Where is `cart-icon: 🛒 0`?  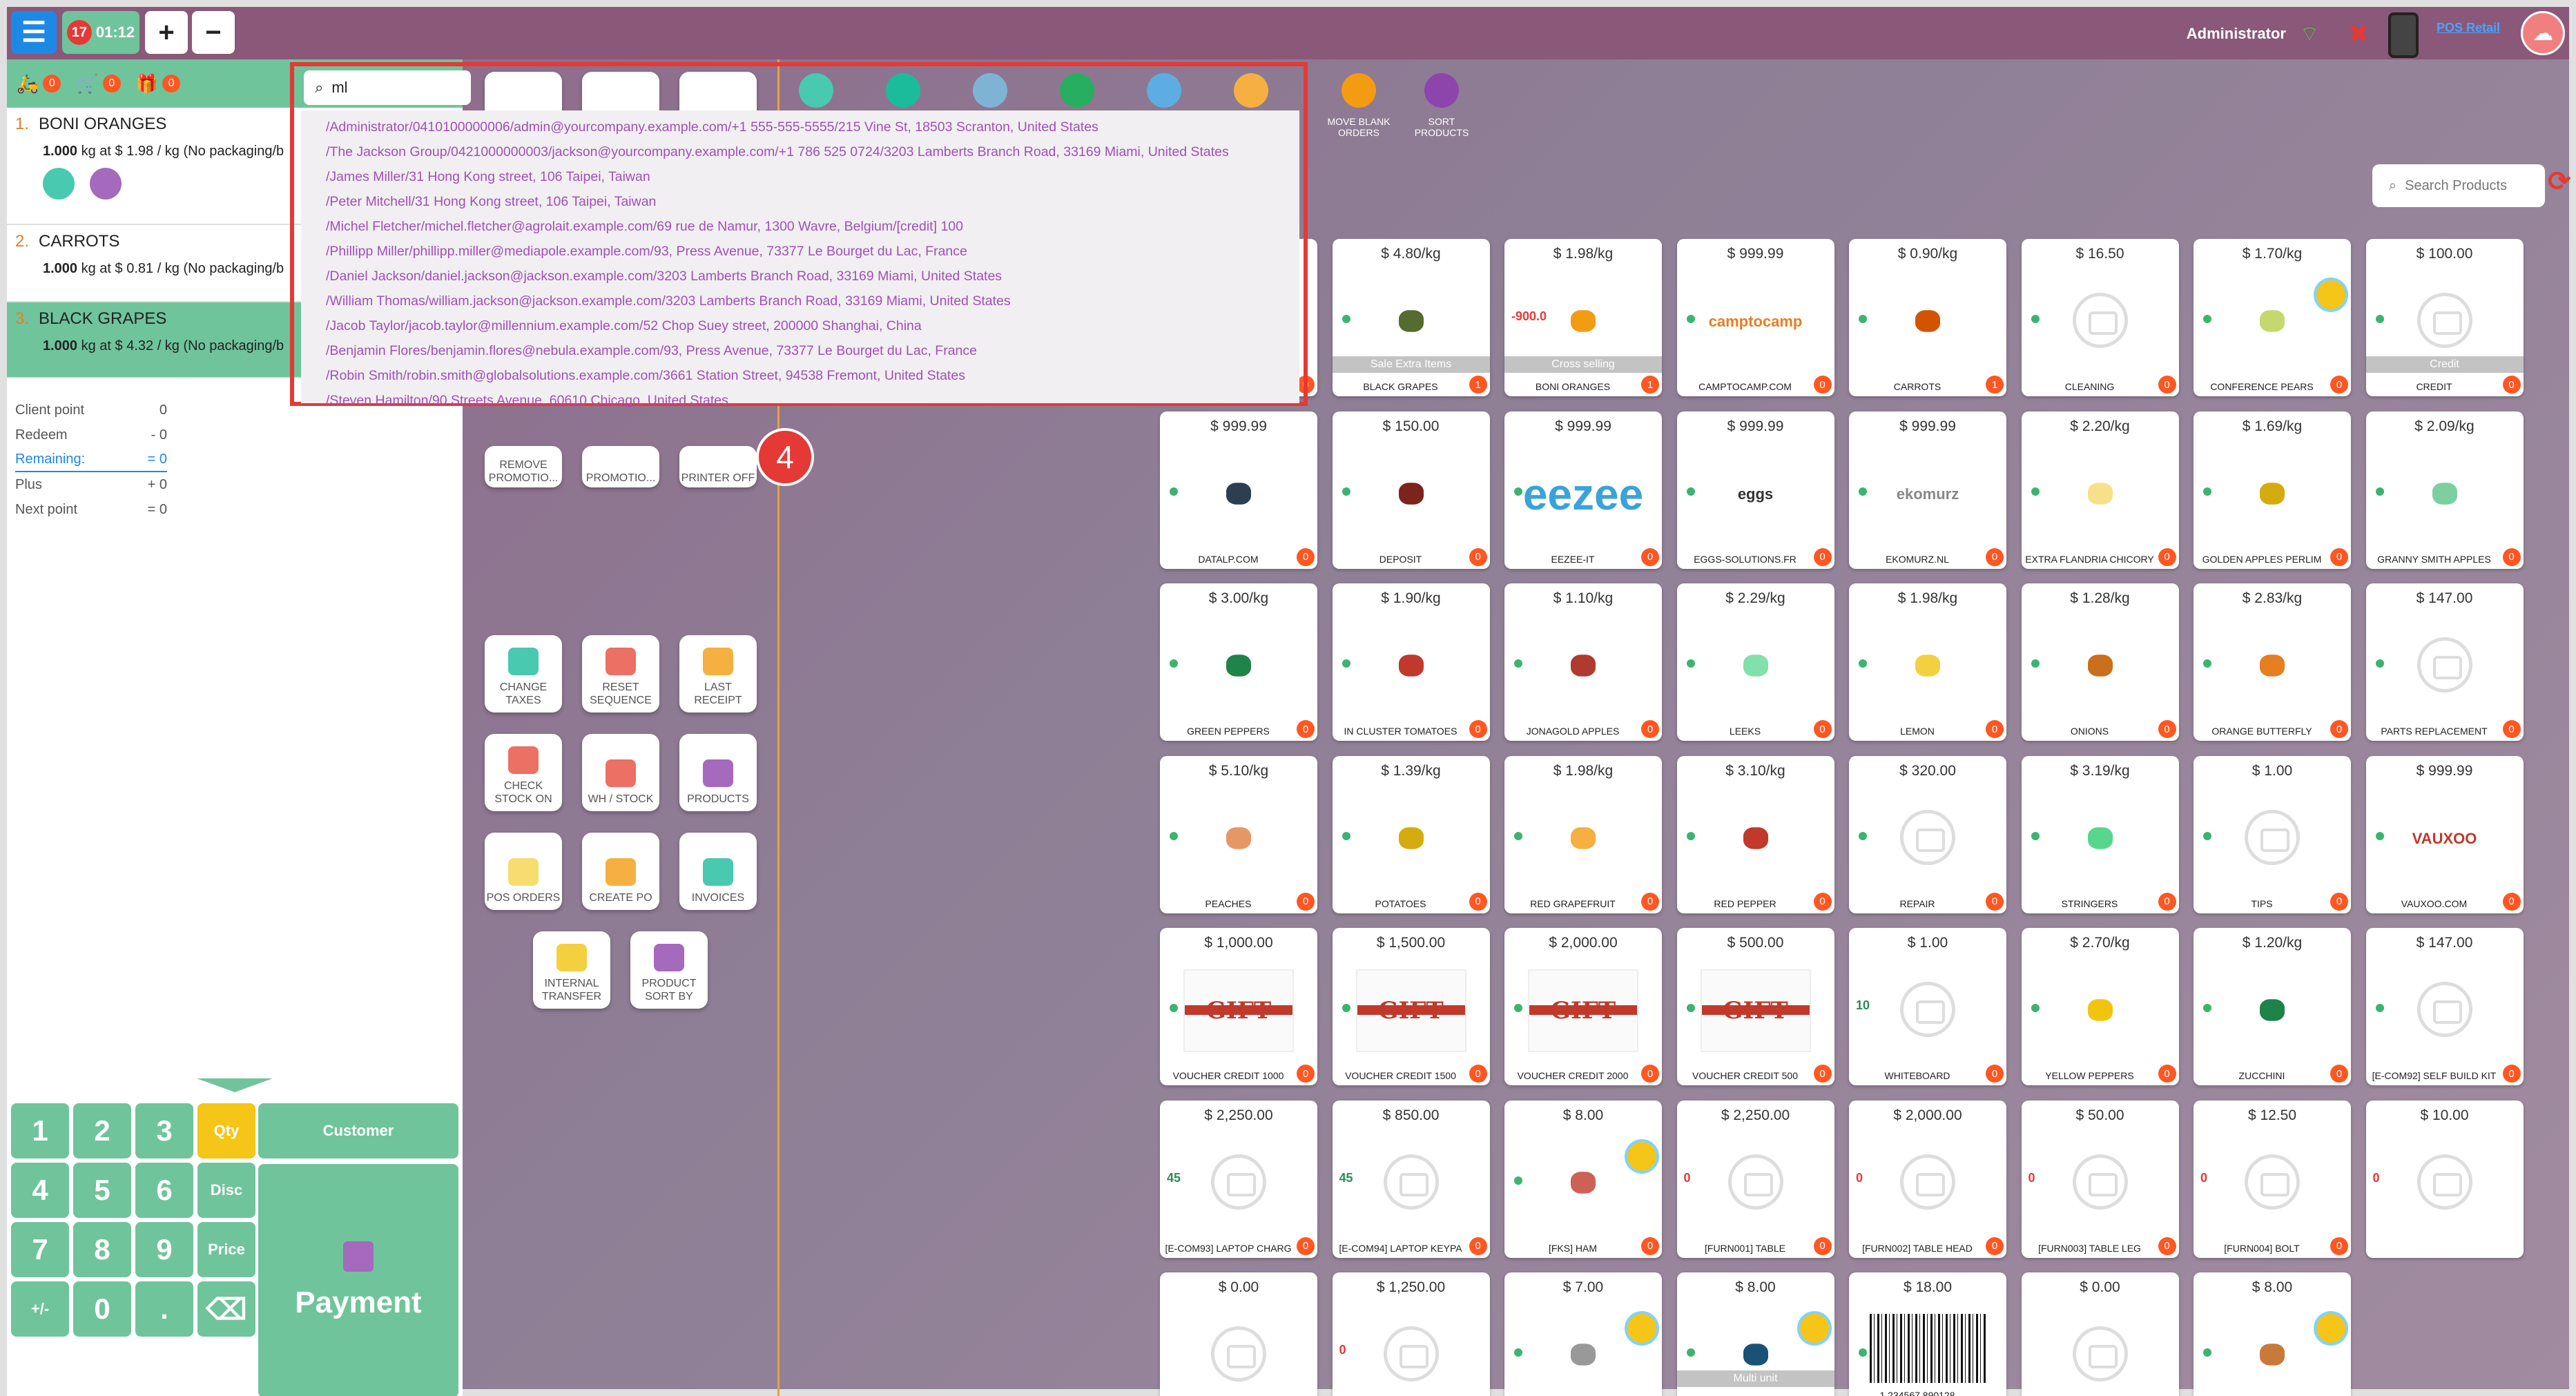
cart-icon: 🛒 0 is located at coordinates (99, 84).